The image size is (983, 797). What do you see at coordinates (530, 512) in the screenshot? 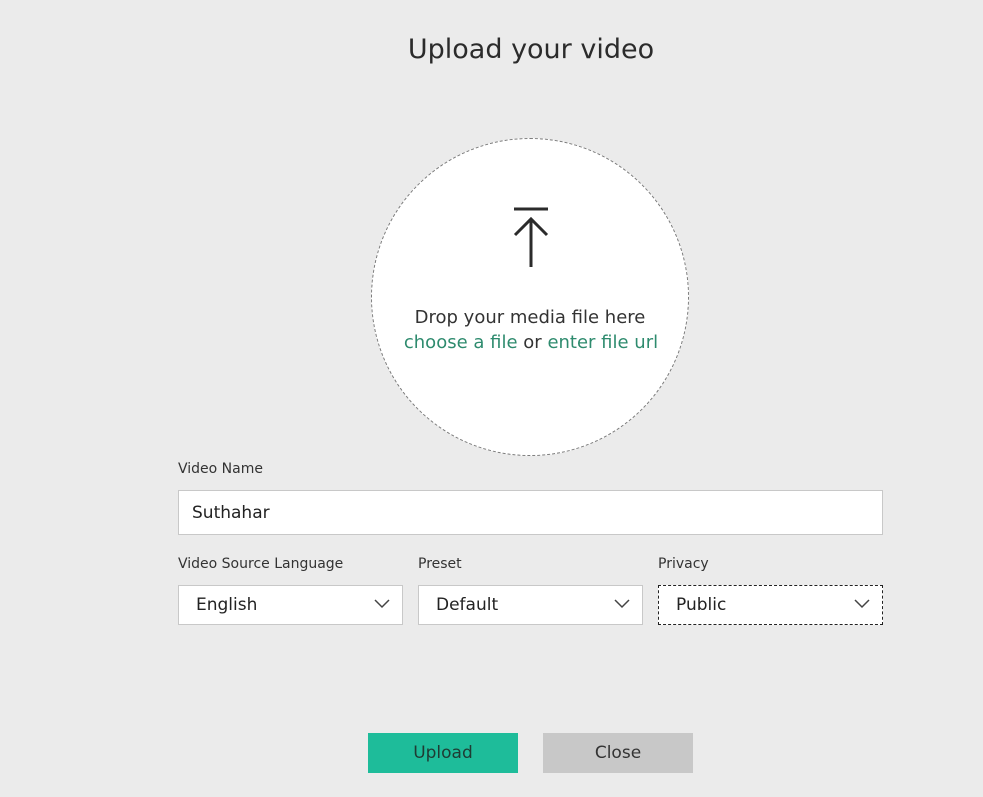
I see `video-name-input` at bounding box center [530, 512].